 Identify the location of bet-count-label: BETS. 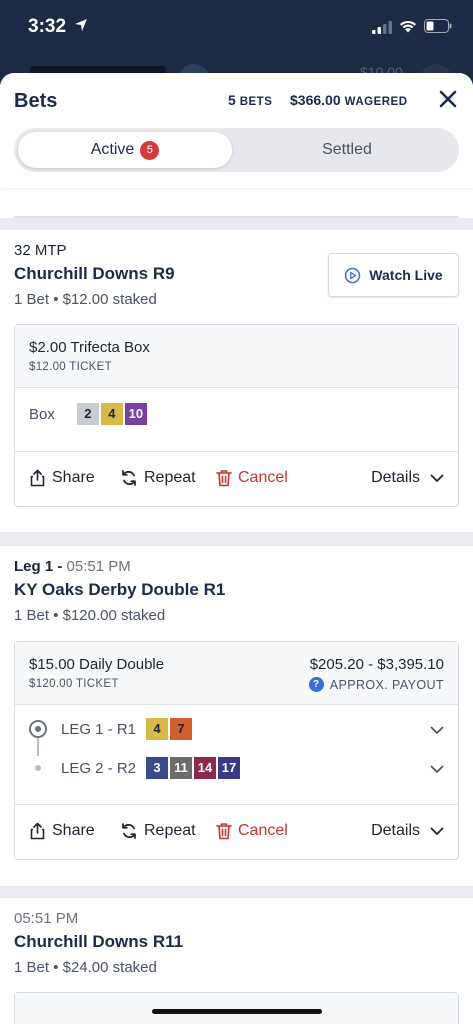
(256, 102).